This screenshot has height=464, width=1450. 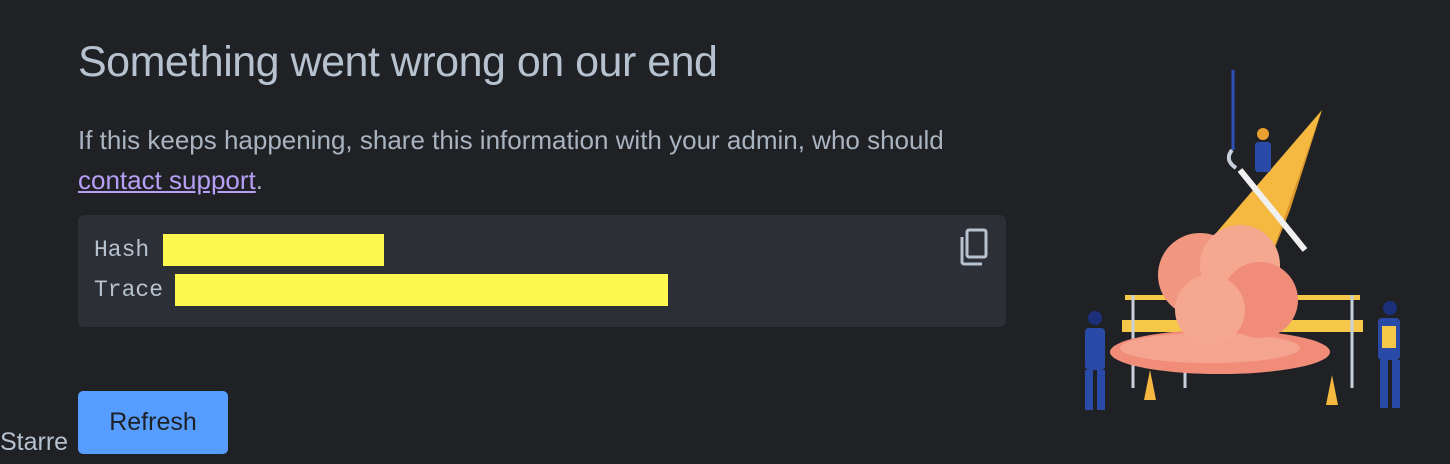 What do you see at coordinates (398, 62) in the screenshot?
I see `error-heading: Something went wrong on our end` at bounding box center [398, 62].